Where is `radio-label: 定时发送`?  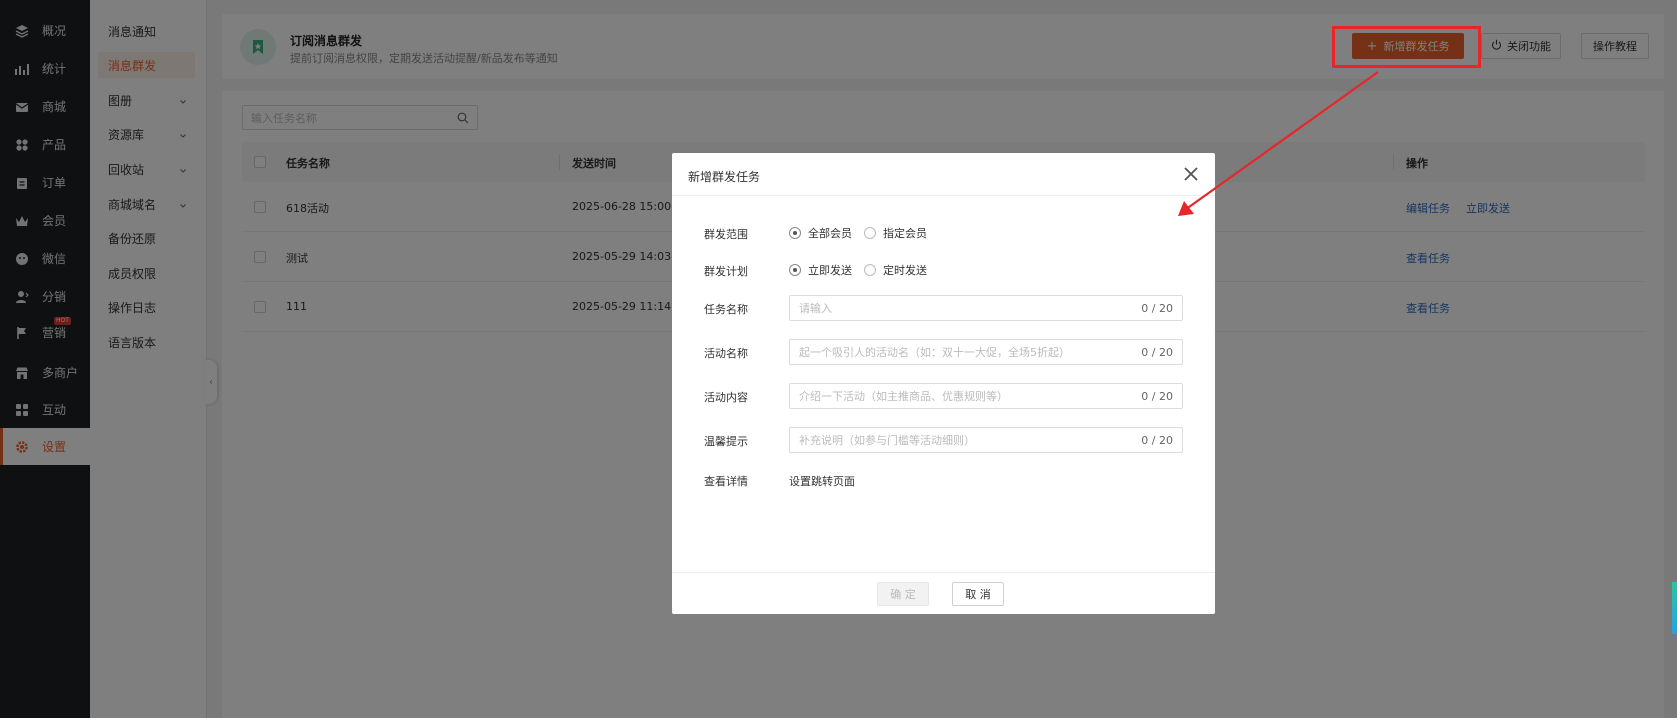 radio-label: 定时发送 is located at coordinates (905, 270).